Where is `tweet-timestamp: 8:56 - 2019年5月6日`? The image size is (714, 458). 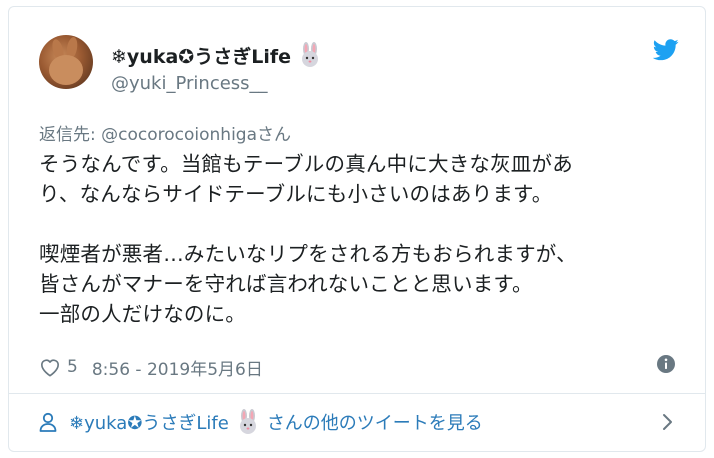 tweet-timestamp: 8:56 - 2019年5月6日 is located at coordinates (177, 367).